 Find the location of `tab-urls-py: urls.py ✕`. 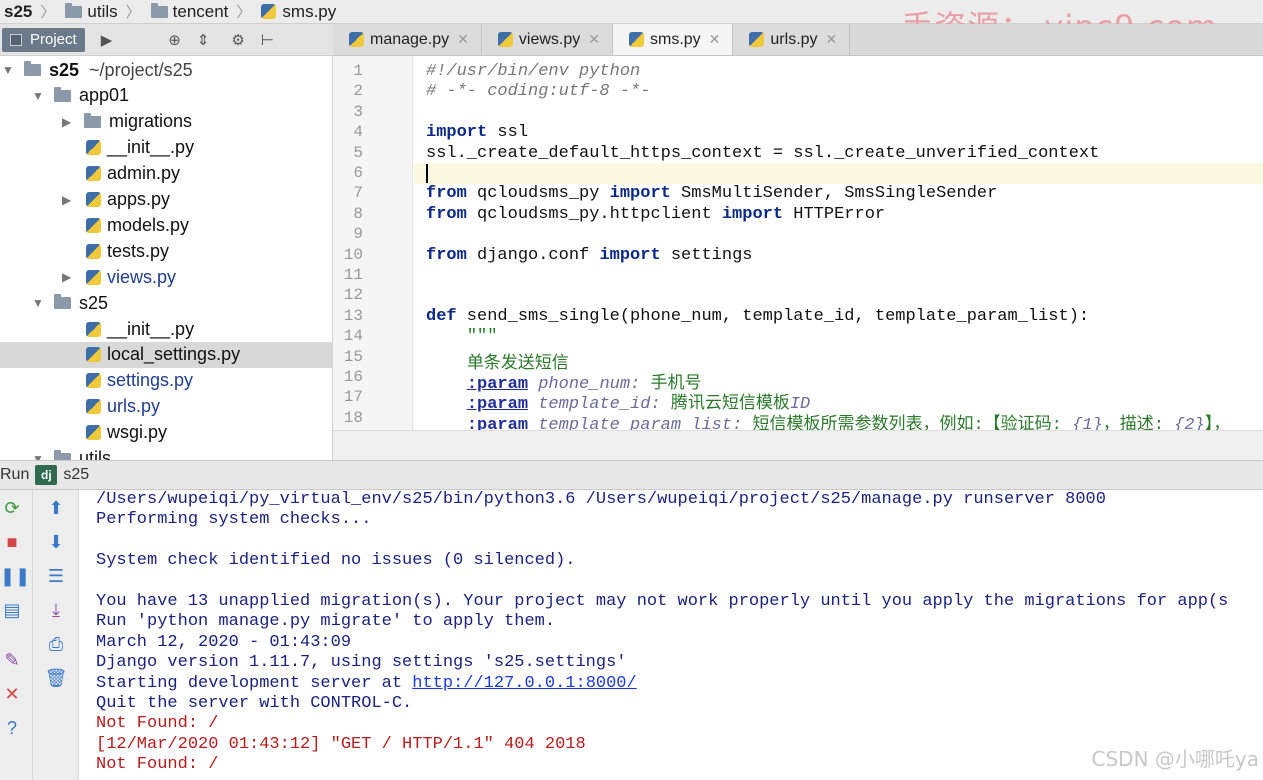

tab-urls-py: urls.py ✕ is located at coordinates (792, 39).